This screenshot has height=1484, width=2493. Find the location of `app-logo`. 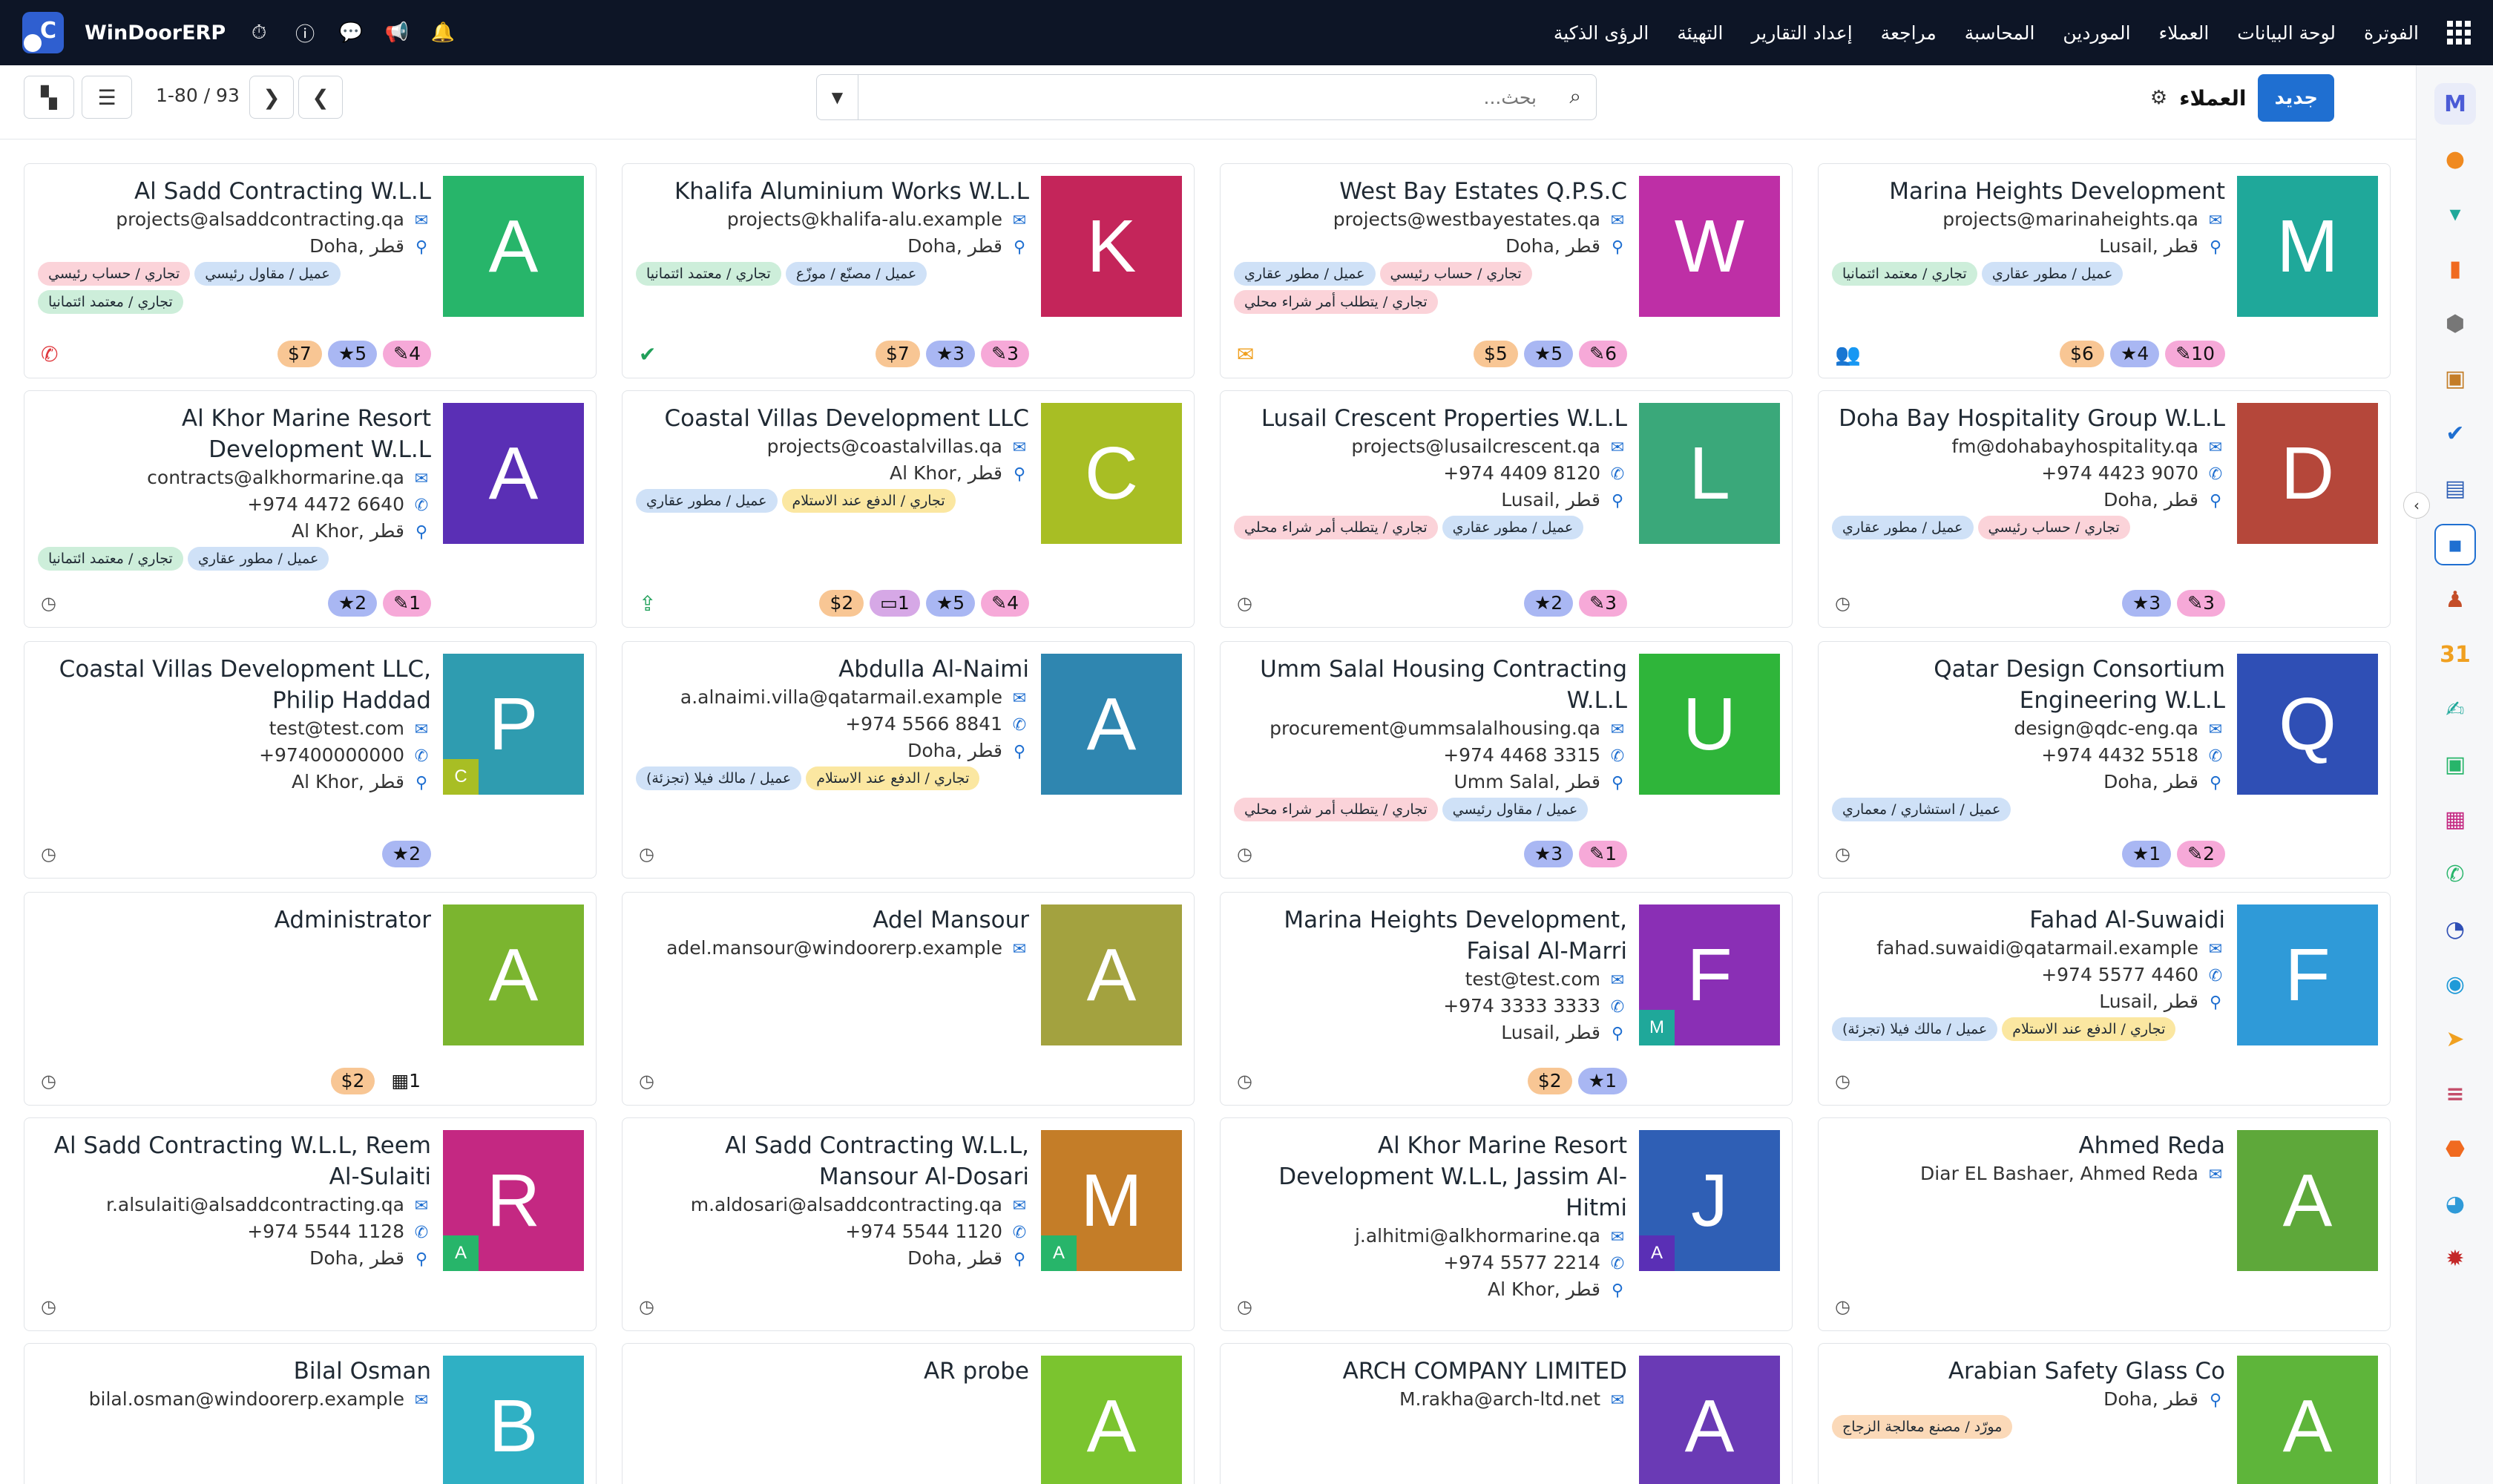

app-logo is located at coordinates (43, 32).